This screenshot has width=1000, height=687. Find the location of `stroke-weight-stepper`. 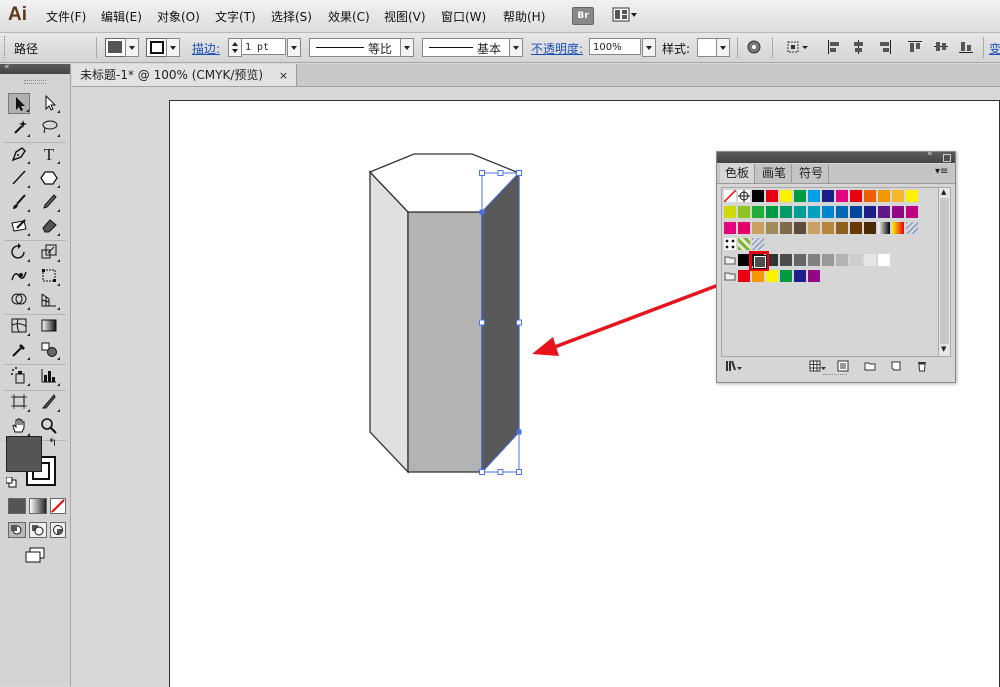

stroke-weight-stepper is located at coordinates (235, 47).